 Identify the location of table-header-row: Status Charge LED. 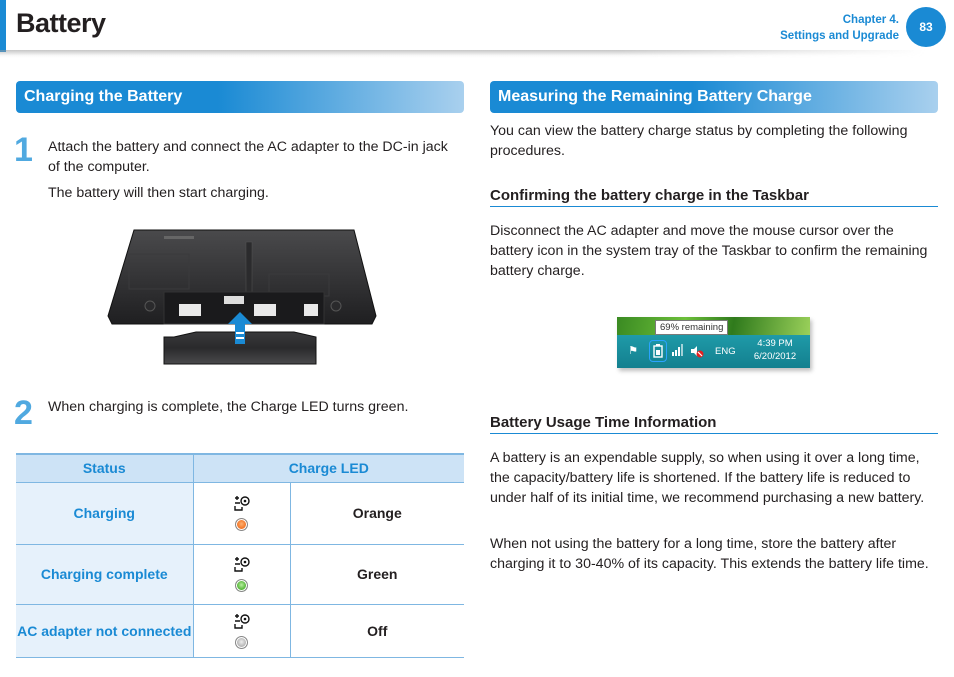
(240, 468).